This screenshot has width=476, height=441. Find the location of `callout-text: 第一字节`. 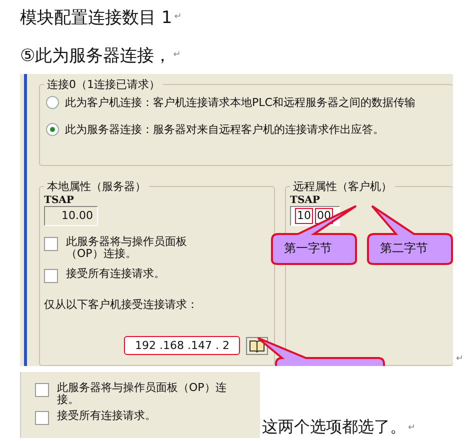

callout-text: 第一字节 is located at coordinates (308, 248).